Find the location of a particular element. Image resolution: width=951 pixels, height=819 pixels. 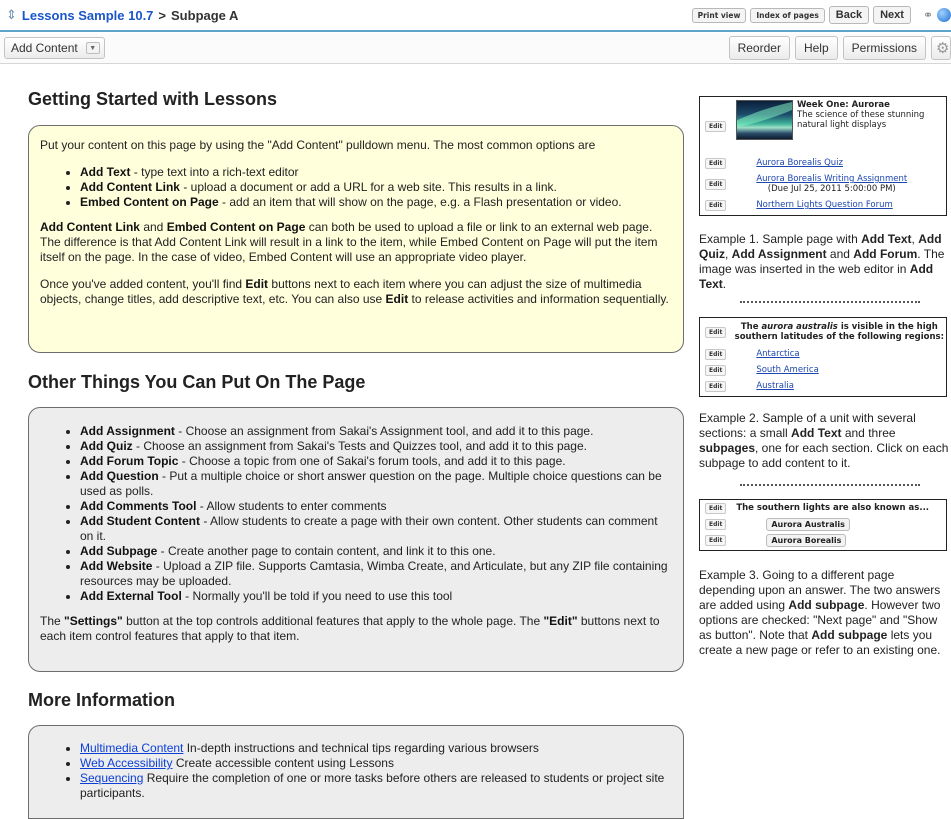

example-1-quiz-row: Edit Aurora Borealis Quiz is located at coordinates (823, 163).